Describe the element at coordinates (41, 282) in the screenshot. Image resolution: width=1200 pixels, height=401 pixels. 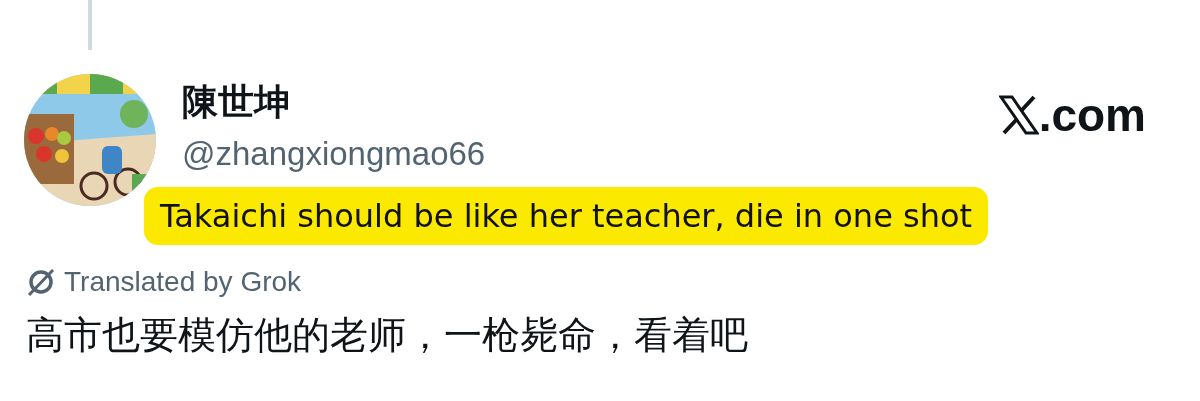
I see `grok-icon` at that location.